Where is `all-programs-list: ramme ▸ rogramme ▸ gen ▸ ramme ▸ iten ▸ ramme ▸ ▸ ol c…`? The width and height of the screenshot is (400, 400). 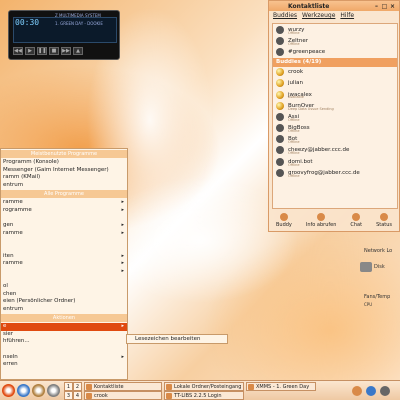
all-programs-list: ramme ▸ rogramme ▸ gen ▸ ramme ▸ iten ▸ ramme ▸ ▸ ol c… is located at coordinates (64, 252).